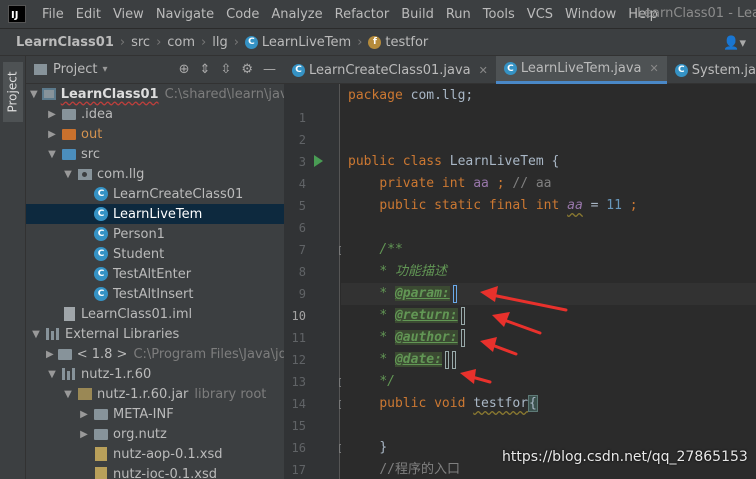 This screenshot has height=479, width=756. I want to click on line-comment: // aa, so click(532, 183).